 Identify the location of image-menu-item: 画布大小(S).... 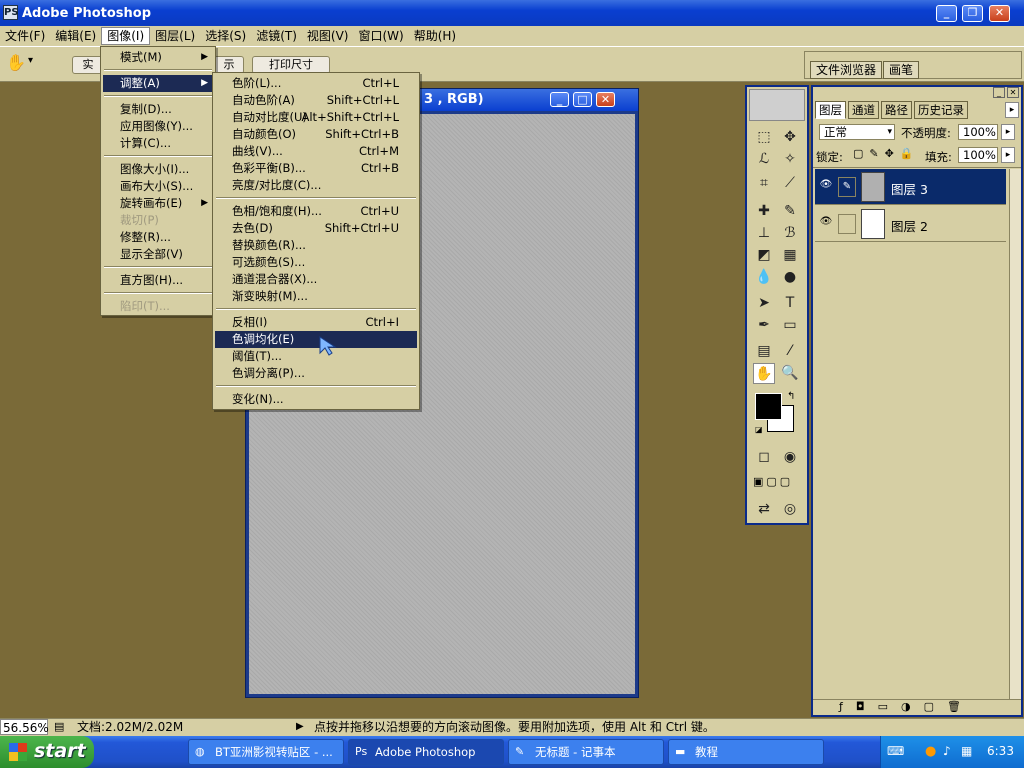
(158, 186).